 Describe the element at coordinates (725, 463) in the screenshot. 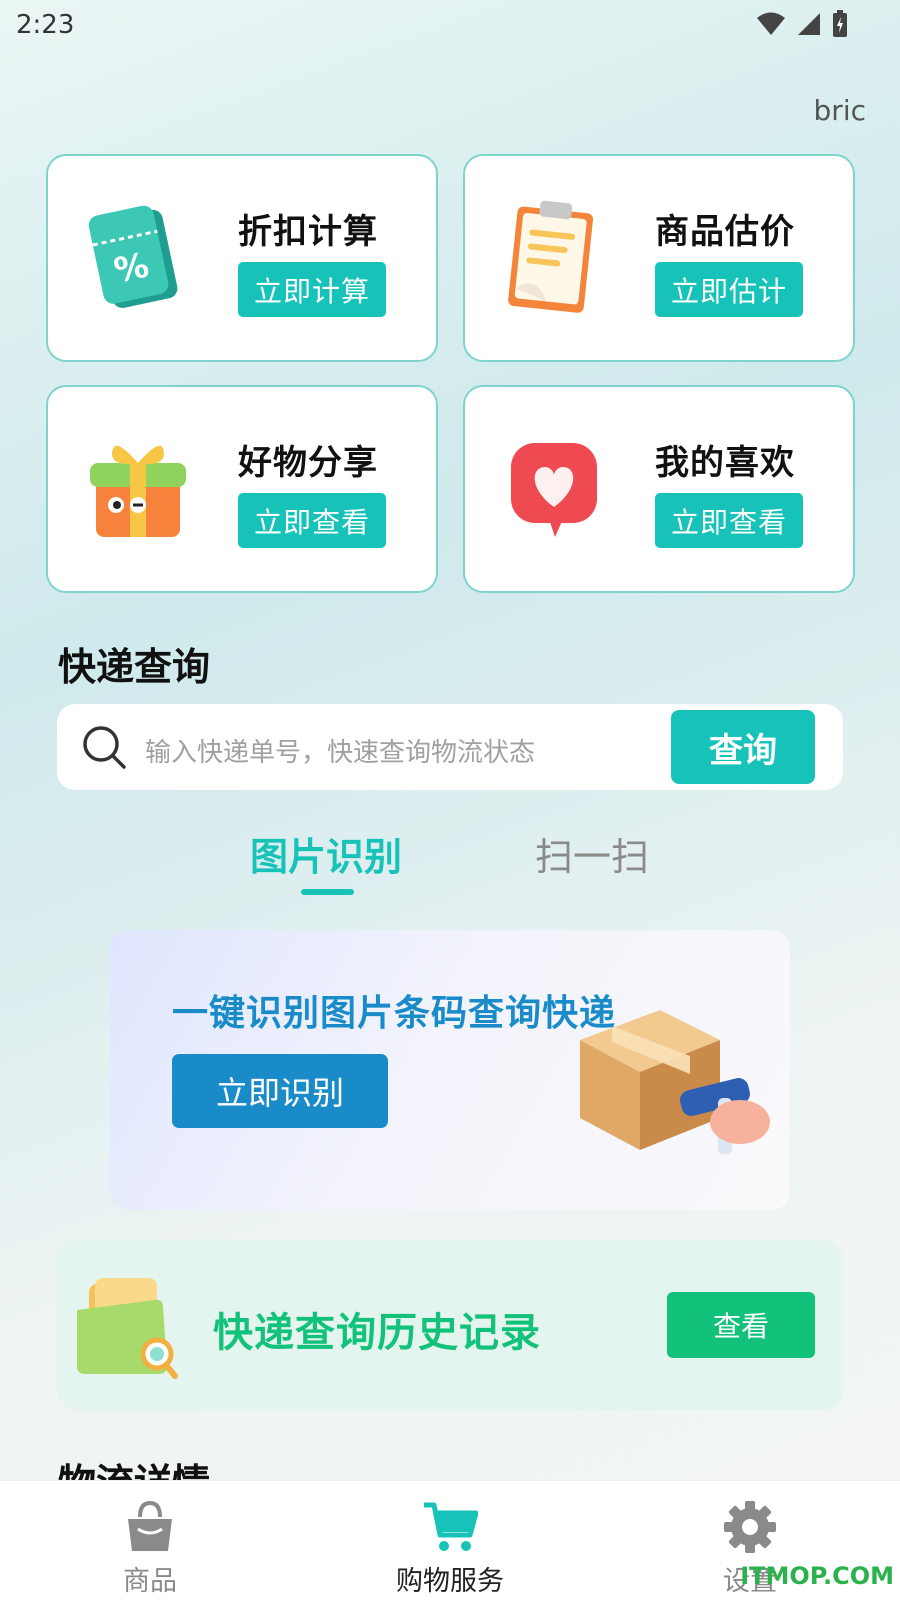

I see `feature-title: 我的喜欢` at that location.